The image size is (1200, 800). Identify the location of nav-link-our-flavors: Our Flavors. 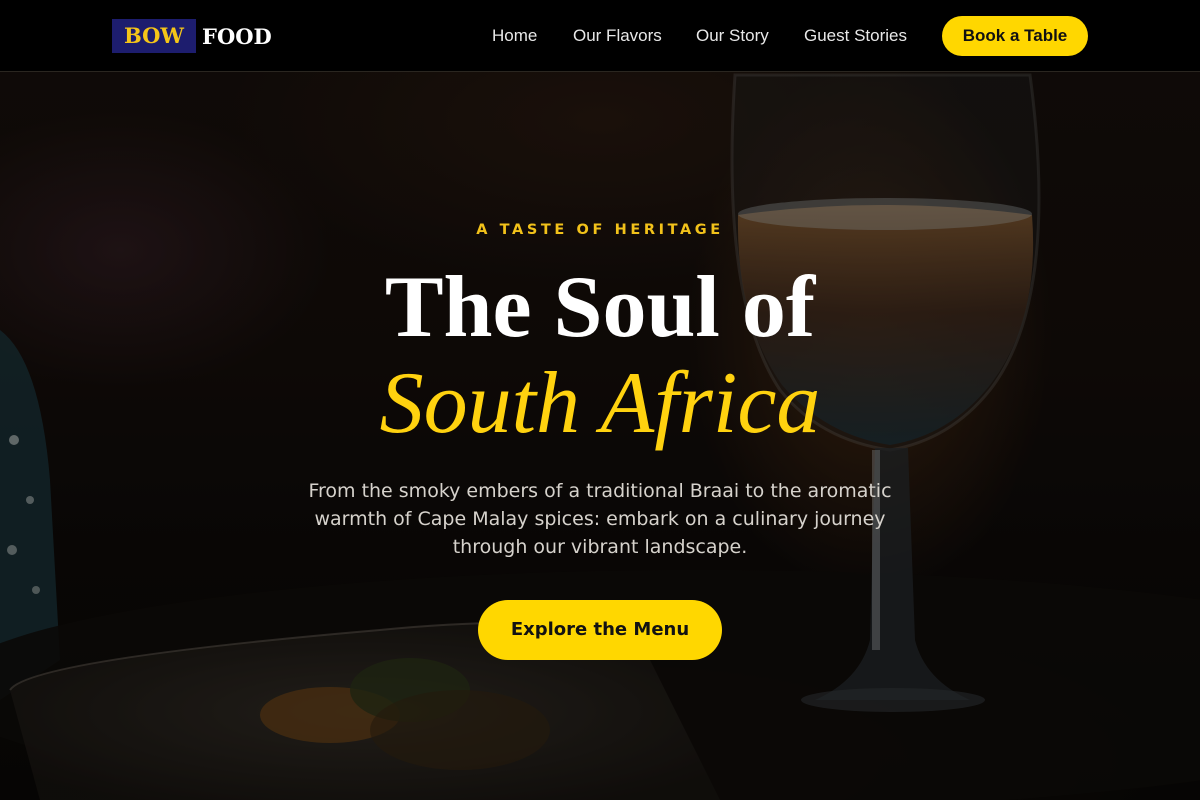
(617, 36).